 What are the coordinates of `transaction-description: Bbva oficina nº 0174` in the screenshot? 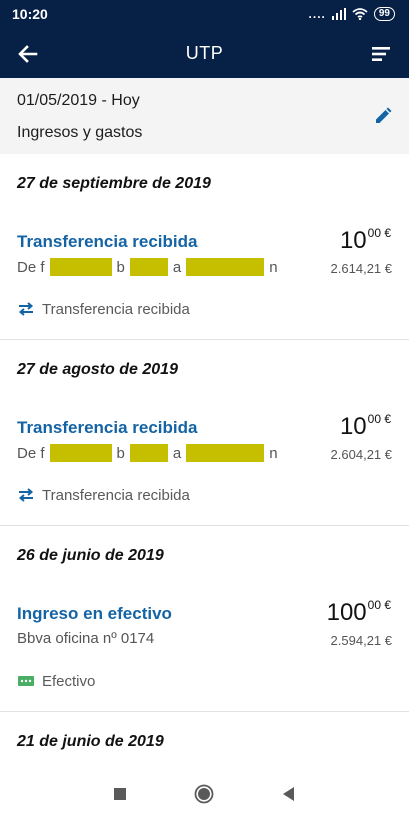 It's located at (86, 638).